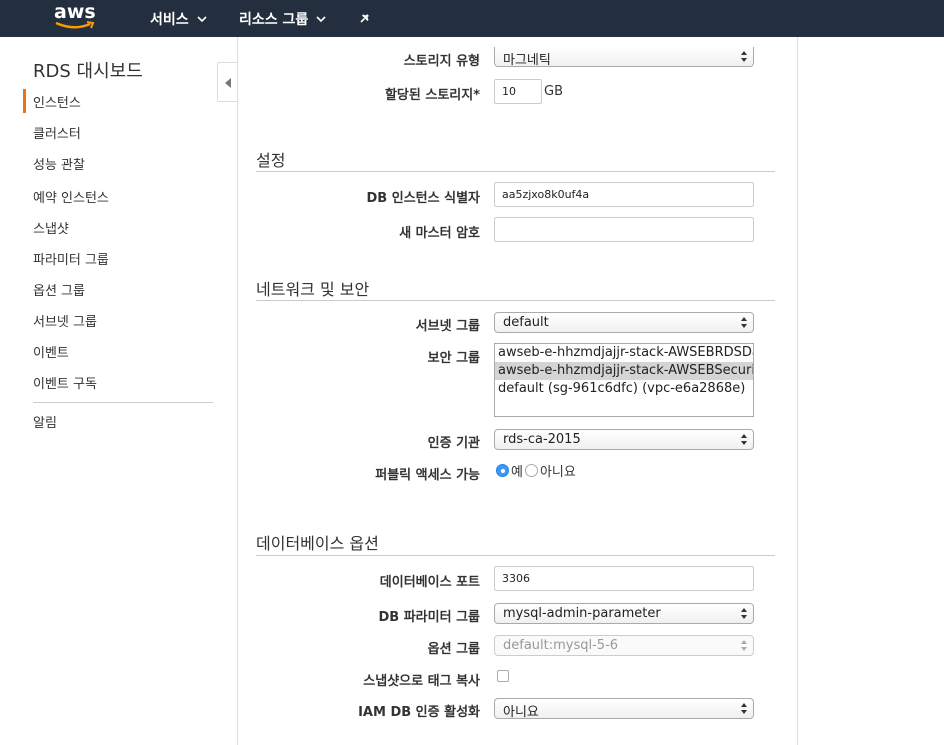 The height and width of the screenshot is (745, 944). I want to click on storage-type-select: 마그네틱, so click(624, 57).